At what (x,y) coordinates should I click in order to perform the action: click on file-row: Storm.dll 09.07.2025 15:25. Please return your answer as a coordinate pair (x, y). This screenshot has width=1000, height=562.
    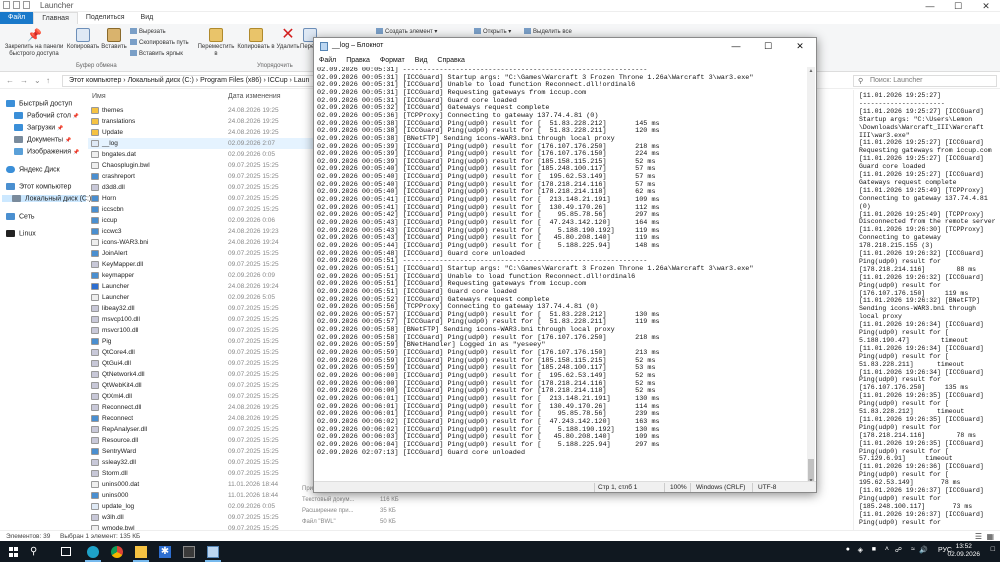
    Looking at the image, I should click on (201, 473).